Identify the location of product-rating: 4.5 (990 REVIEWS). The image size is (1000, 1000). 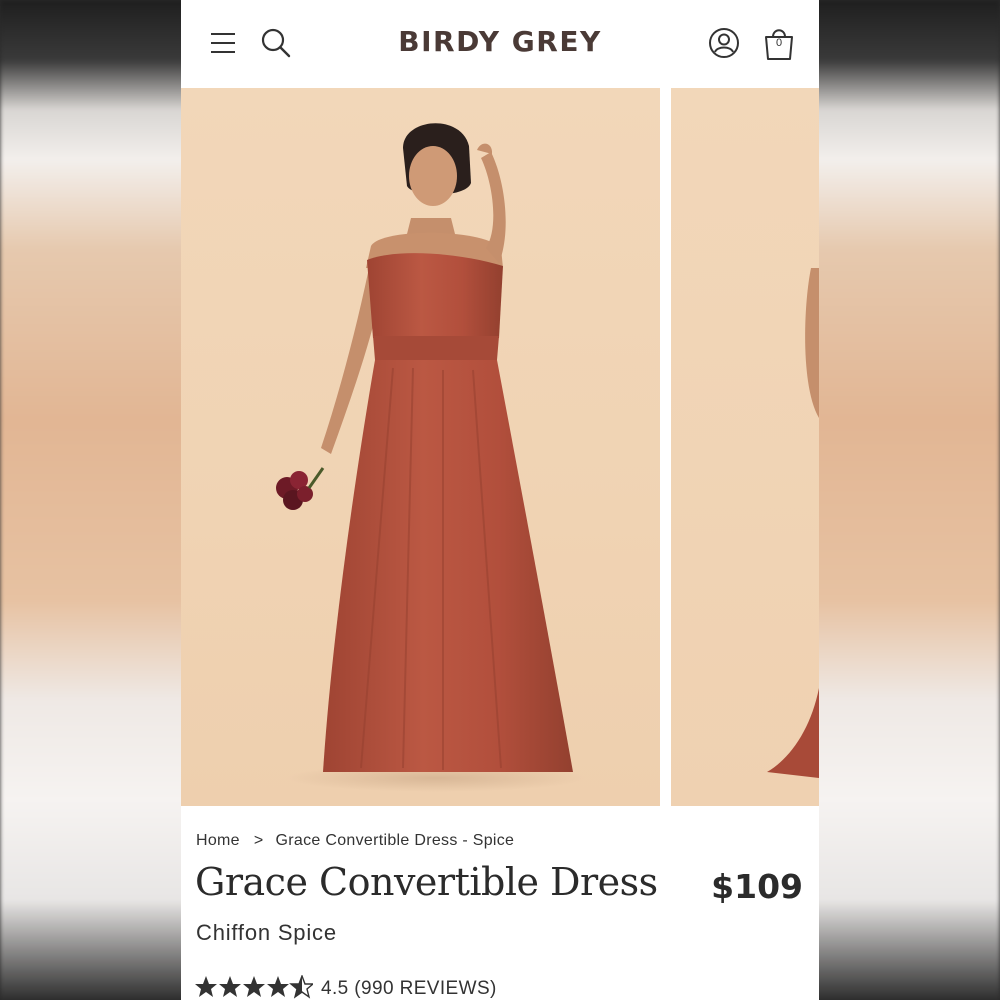
(395, 987).